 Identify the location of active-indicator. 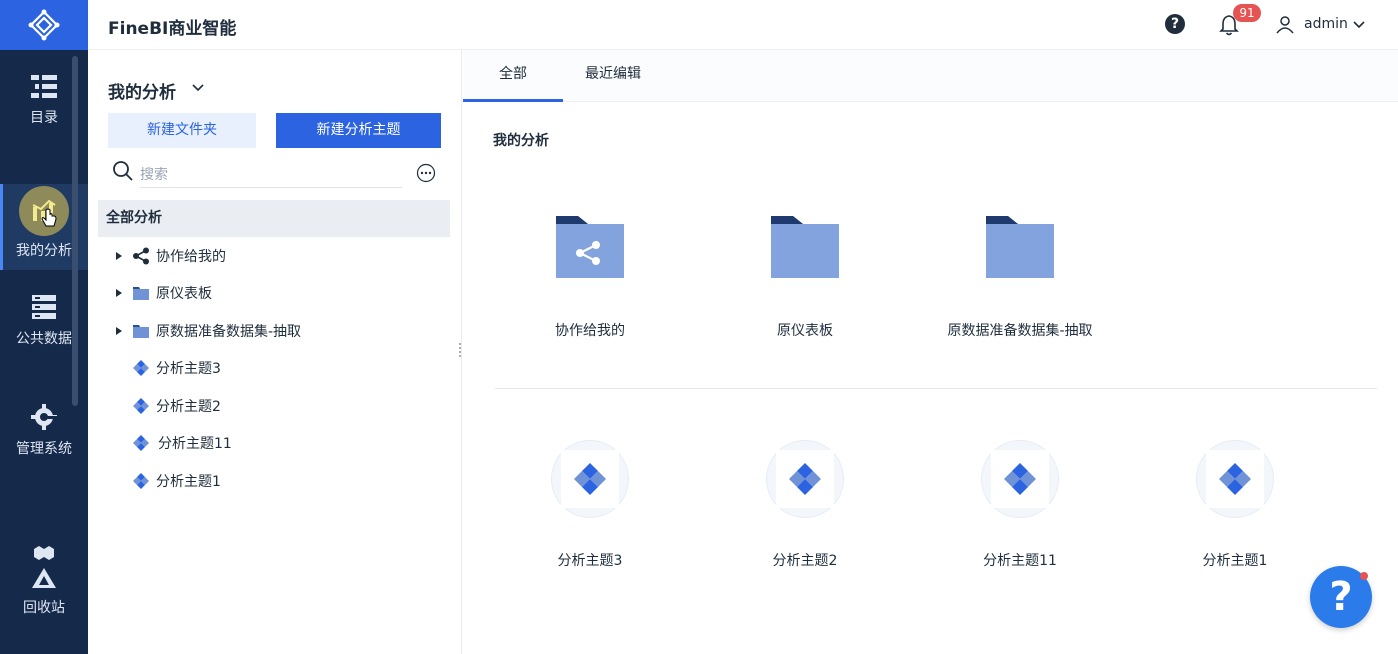
(44, 211).